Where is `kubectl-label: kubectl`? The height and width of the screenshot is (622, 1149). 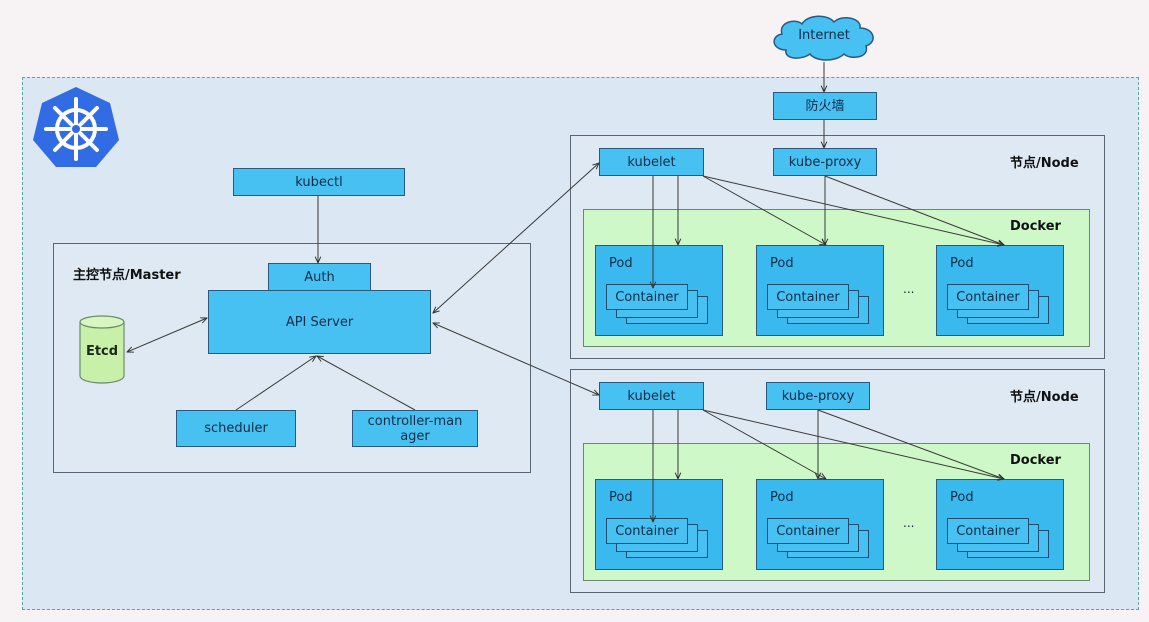
kubectl-label: kubectl is located at coordinates (319, 182).